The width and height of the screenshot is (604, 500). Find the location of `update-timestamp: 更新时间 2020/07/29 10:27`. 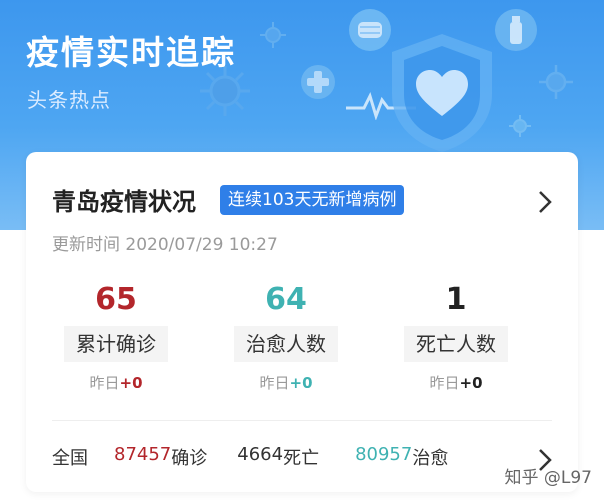

update-timestamp: 更新时间 2020/07/29 10:27 is located at coordinates (165, 245).